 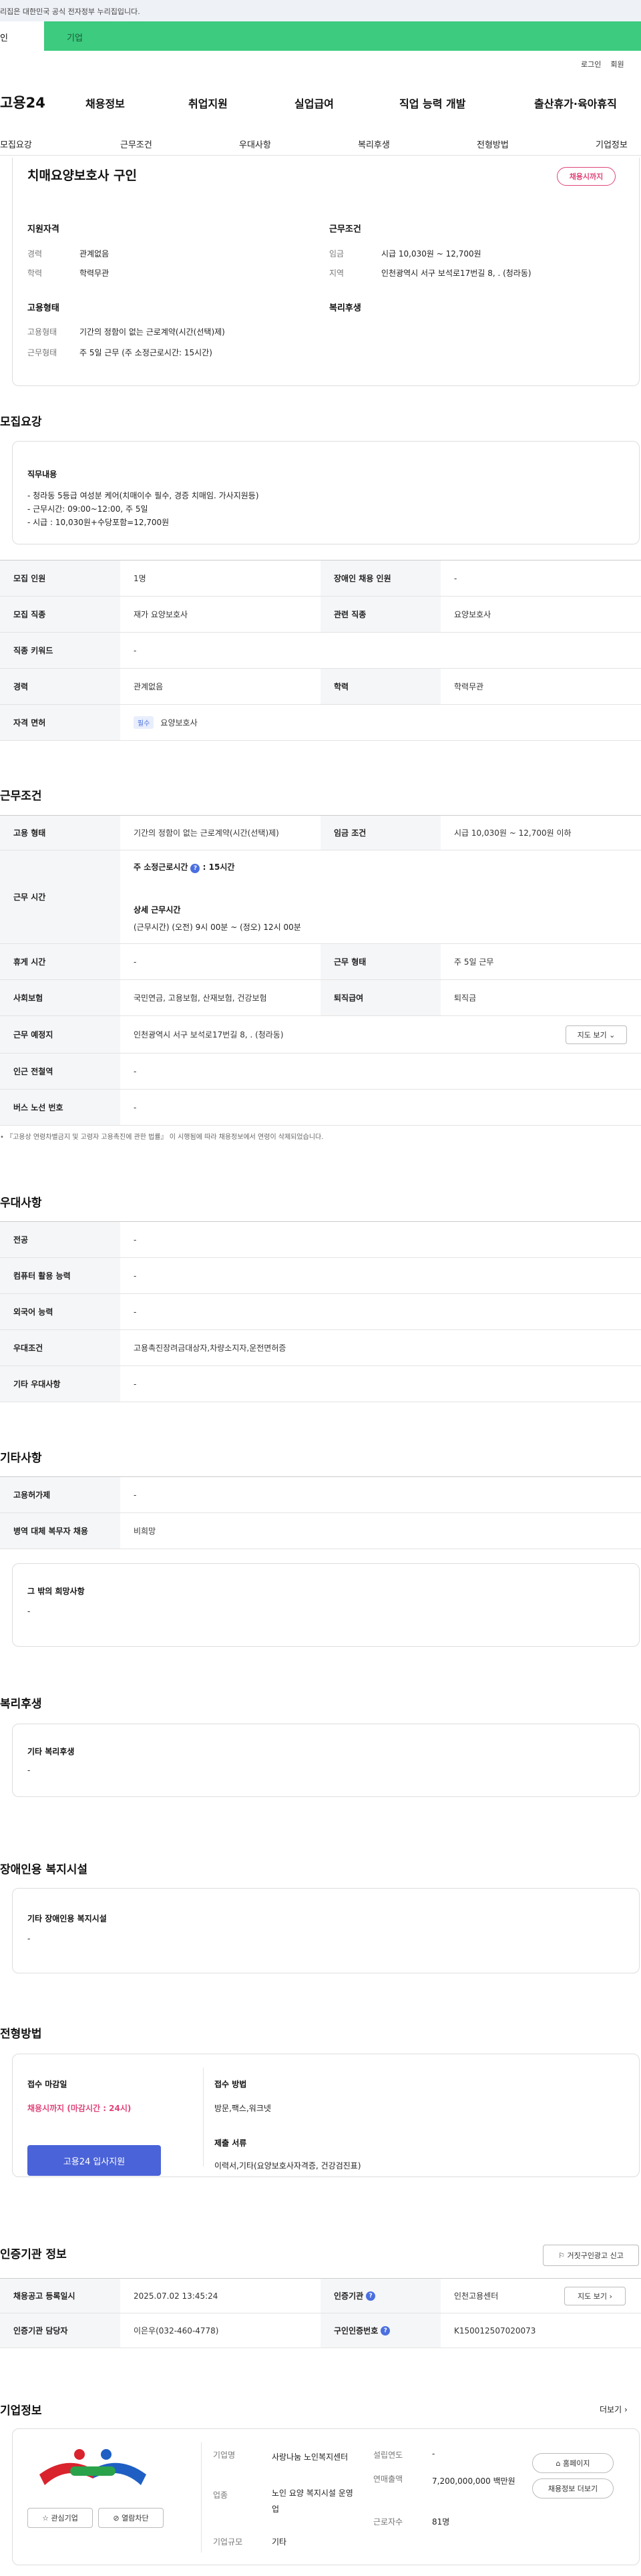 What do you see at coordinates (586, 176) in the screenshot?
I see `deadline-badge: 채용시까지` at bounding box center [586, 176].